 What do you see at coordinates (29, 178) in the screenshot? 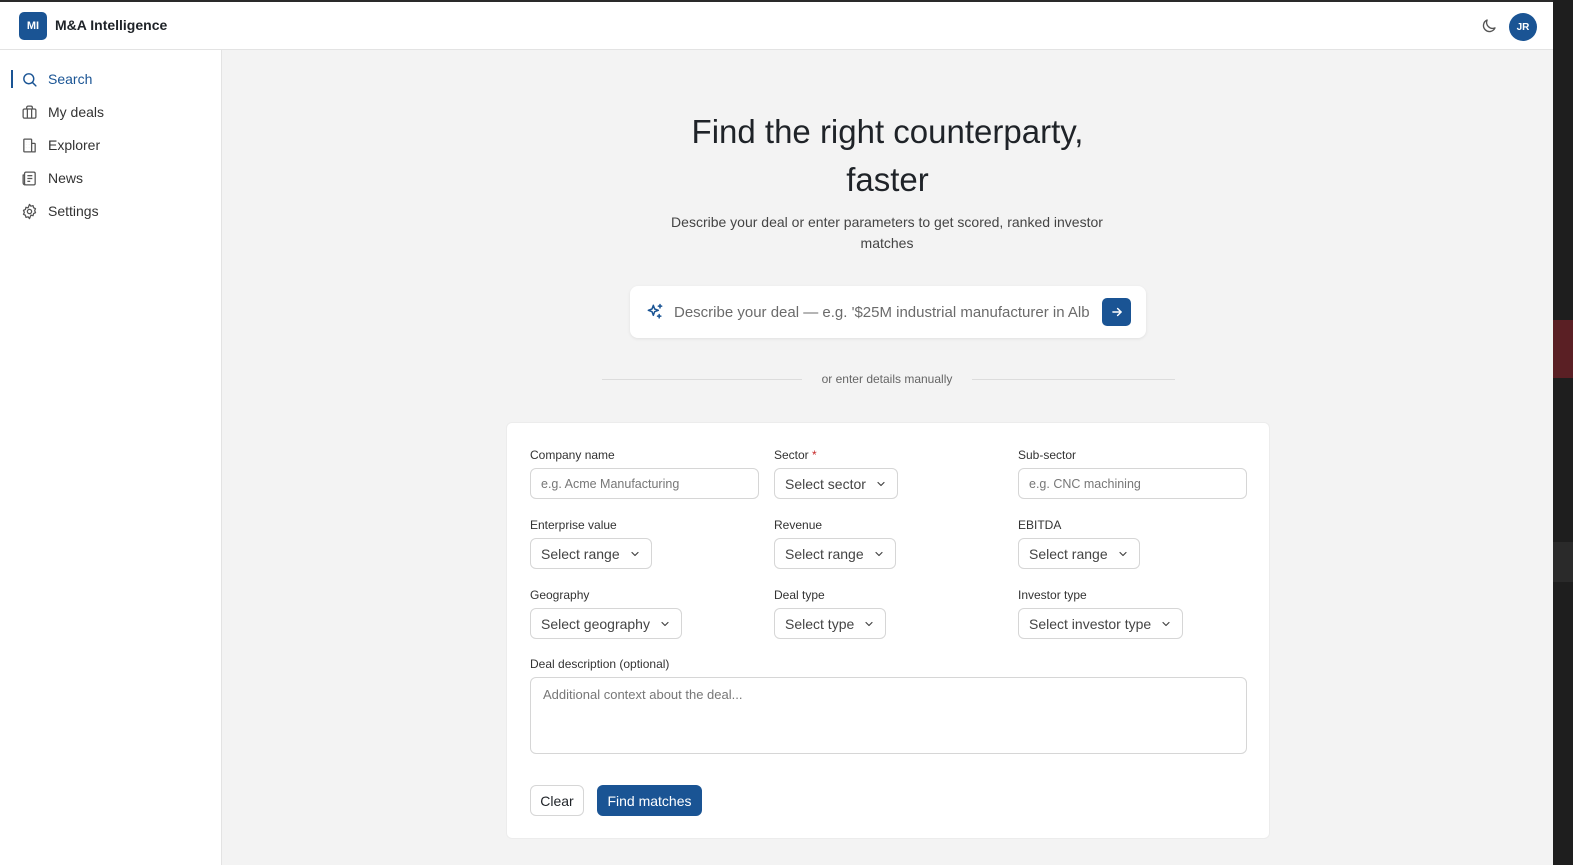
I see `newspaper-icon` at bounding box center [29, 178].